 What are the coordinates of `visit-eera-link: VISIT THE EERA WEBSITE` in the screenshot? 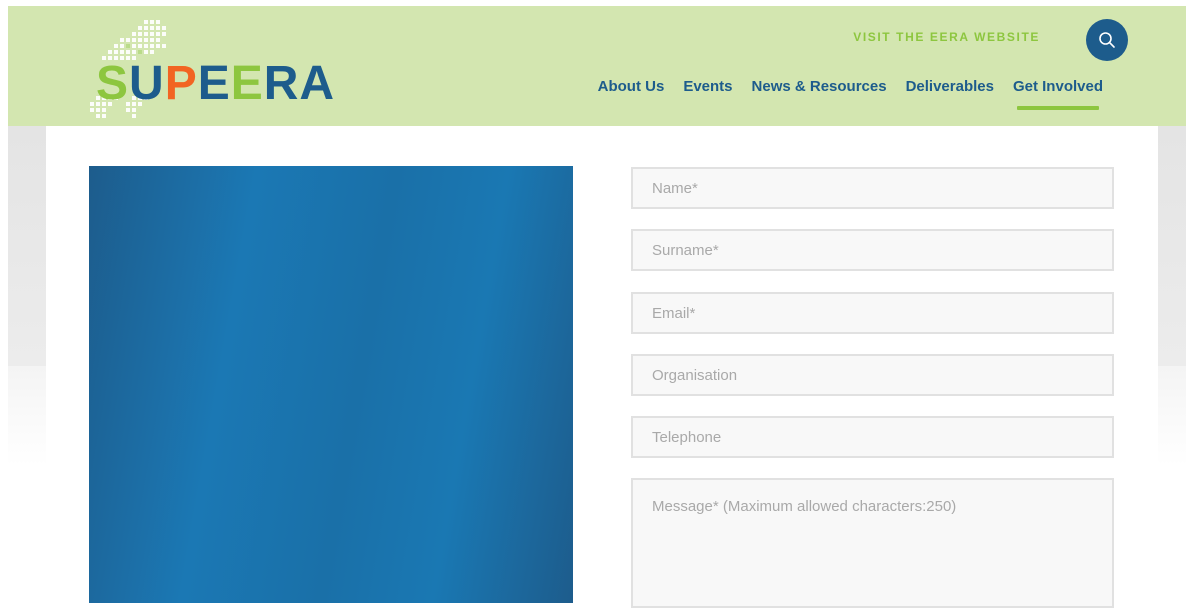 It's located at (946, 37).